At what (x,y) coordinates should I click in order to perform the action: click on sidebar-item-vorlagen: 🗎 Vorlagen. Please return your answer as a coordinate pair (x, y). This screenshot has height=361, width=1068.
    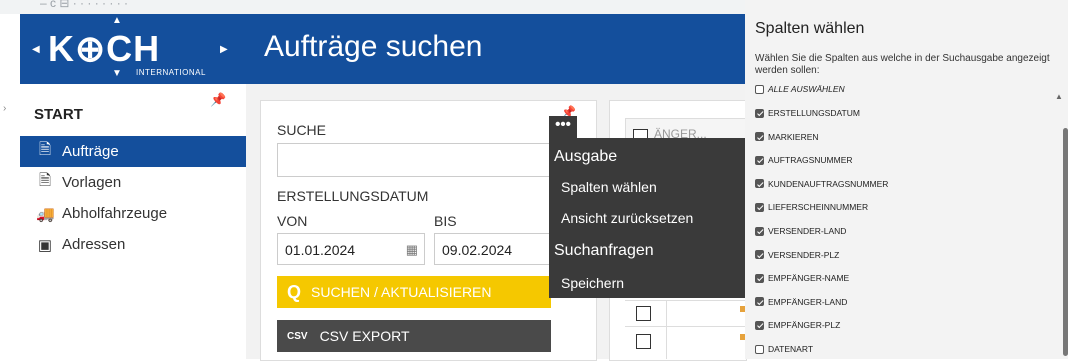
    Looking at the image, I should click on (133, 182).